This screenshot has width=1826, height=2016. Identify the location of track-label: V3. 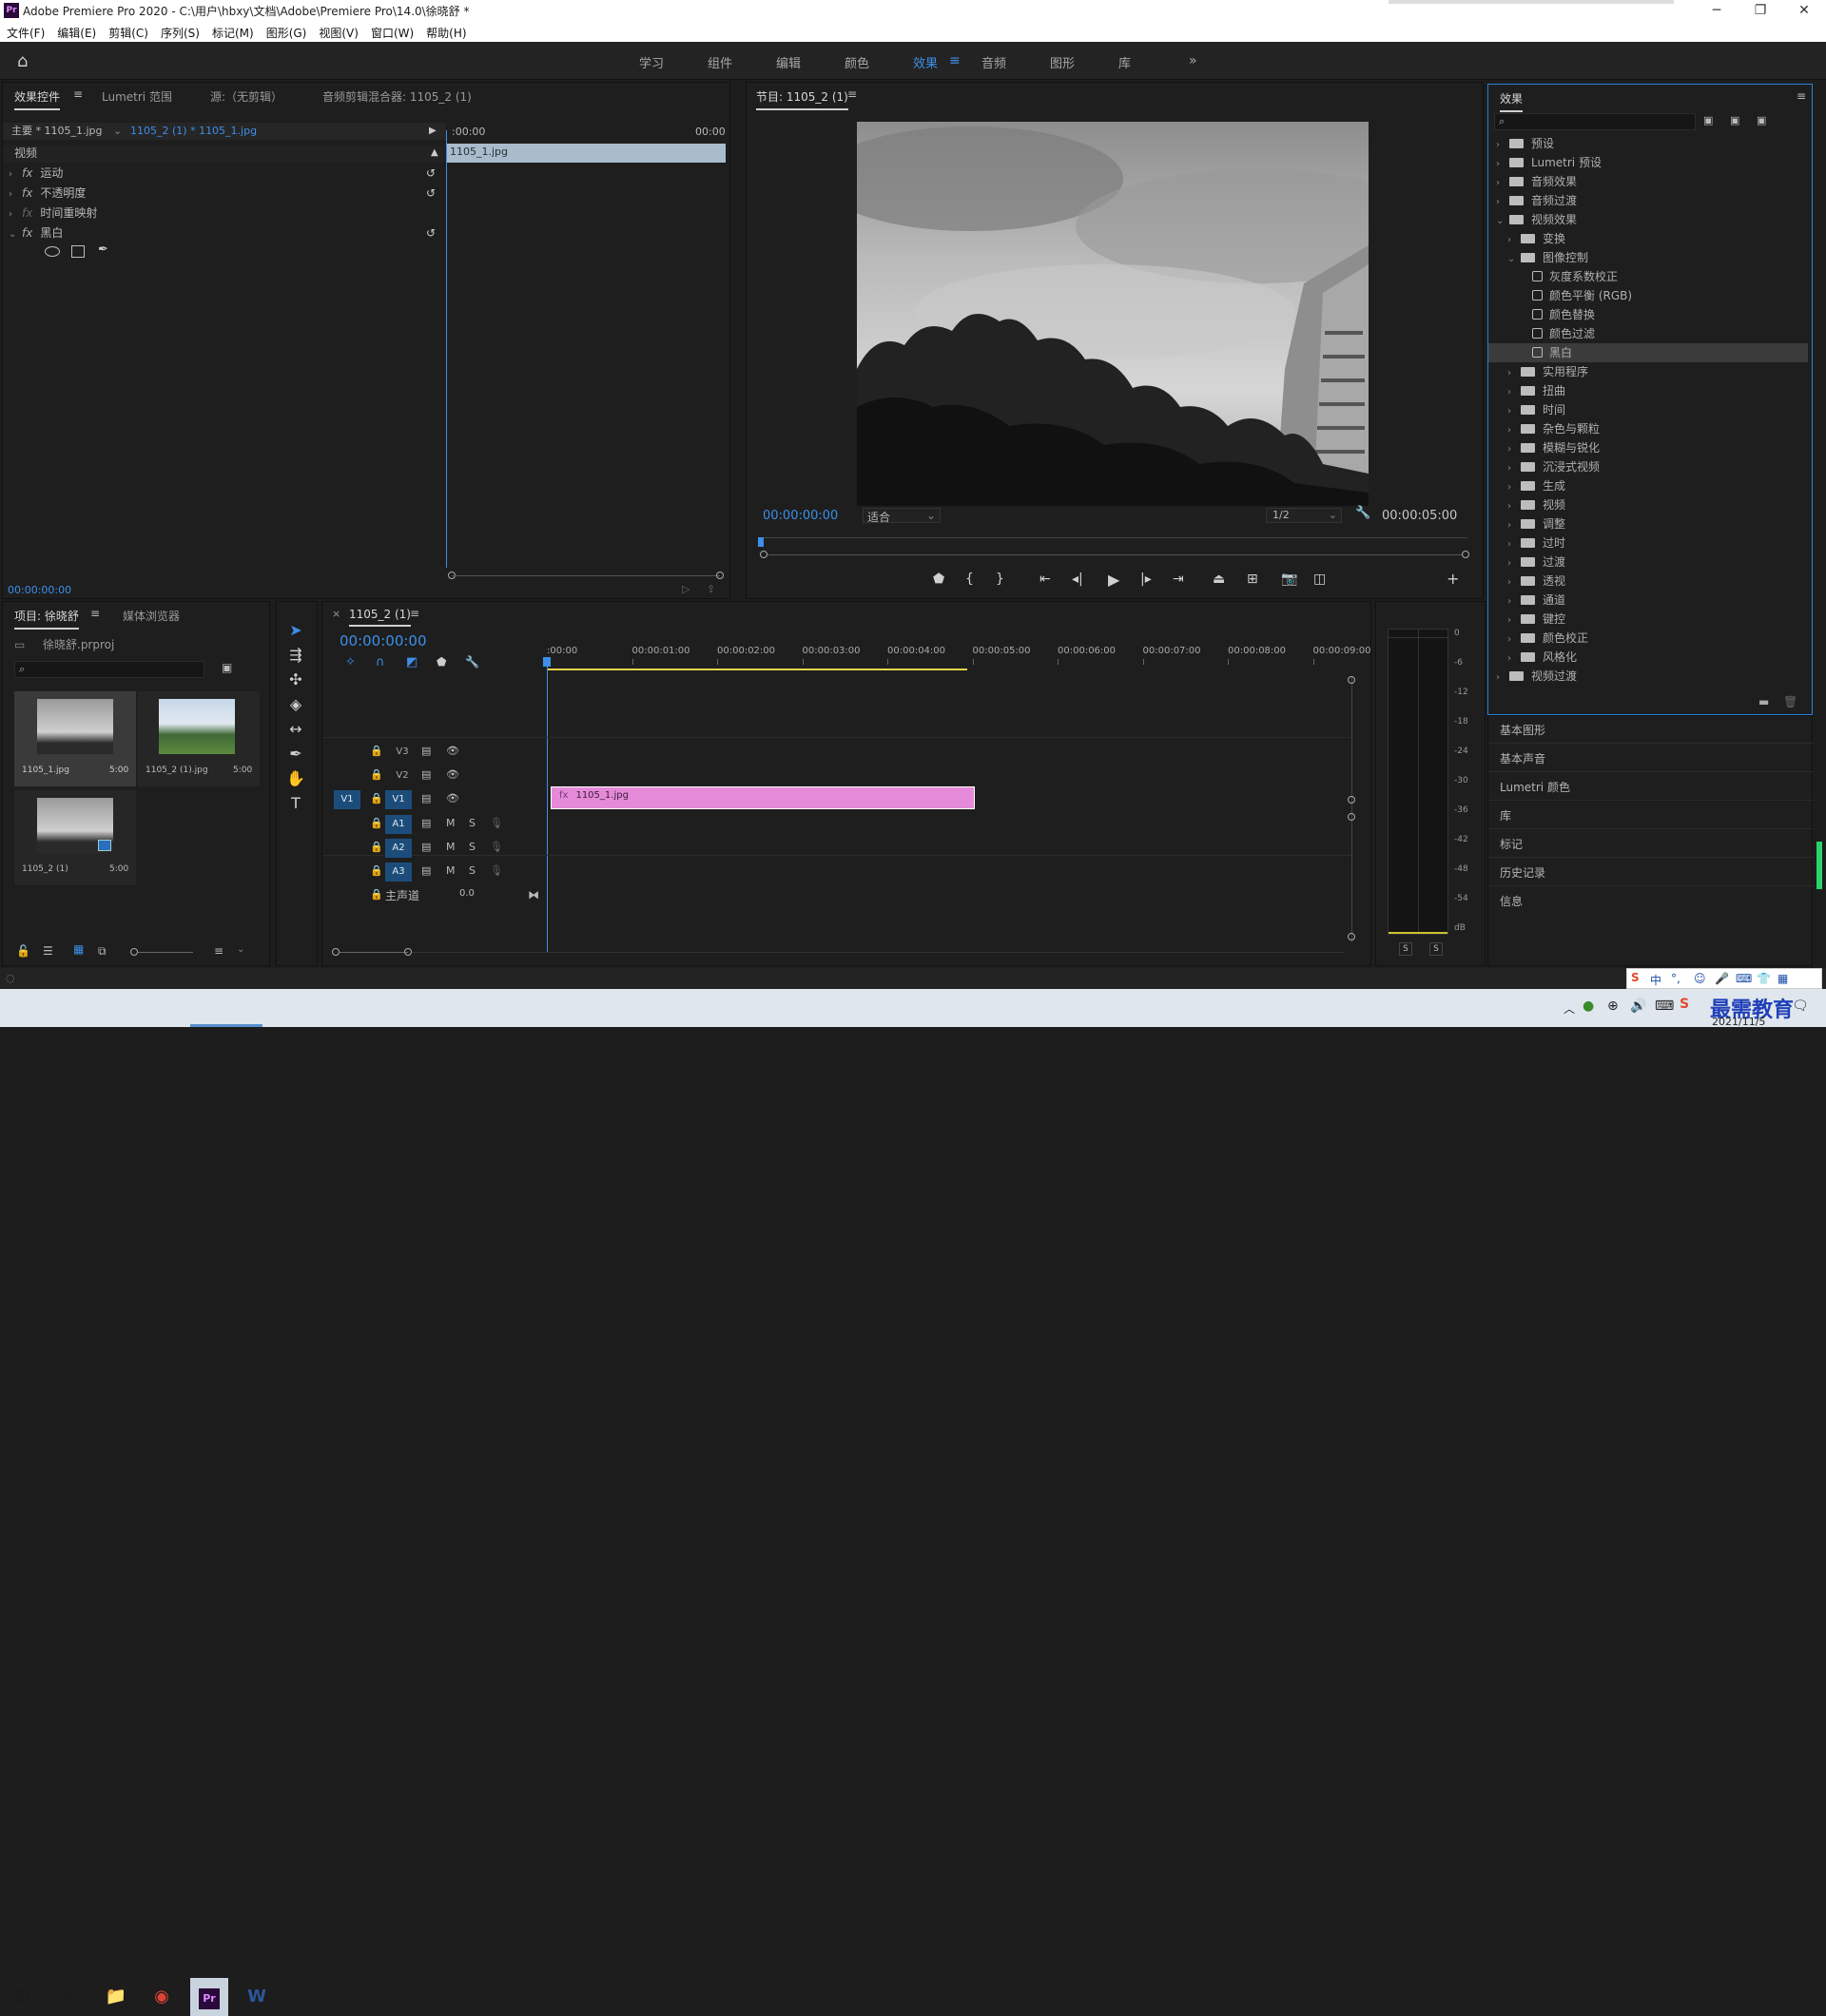
(403, 752).